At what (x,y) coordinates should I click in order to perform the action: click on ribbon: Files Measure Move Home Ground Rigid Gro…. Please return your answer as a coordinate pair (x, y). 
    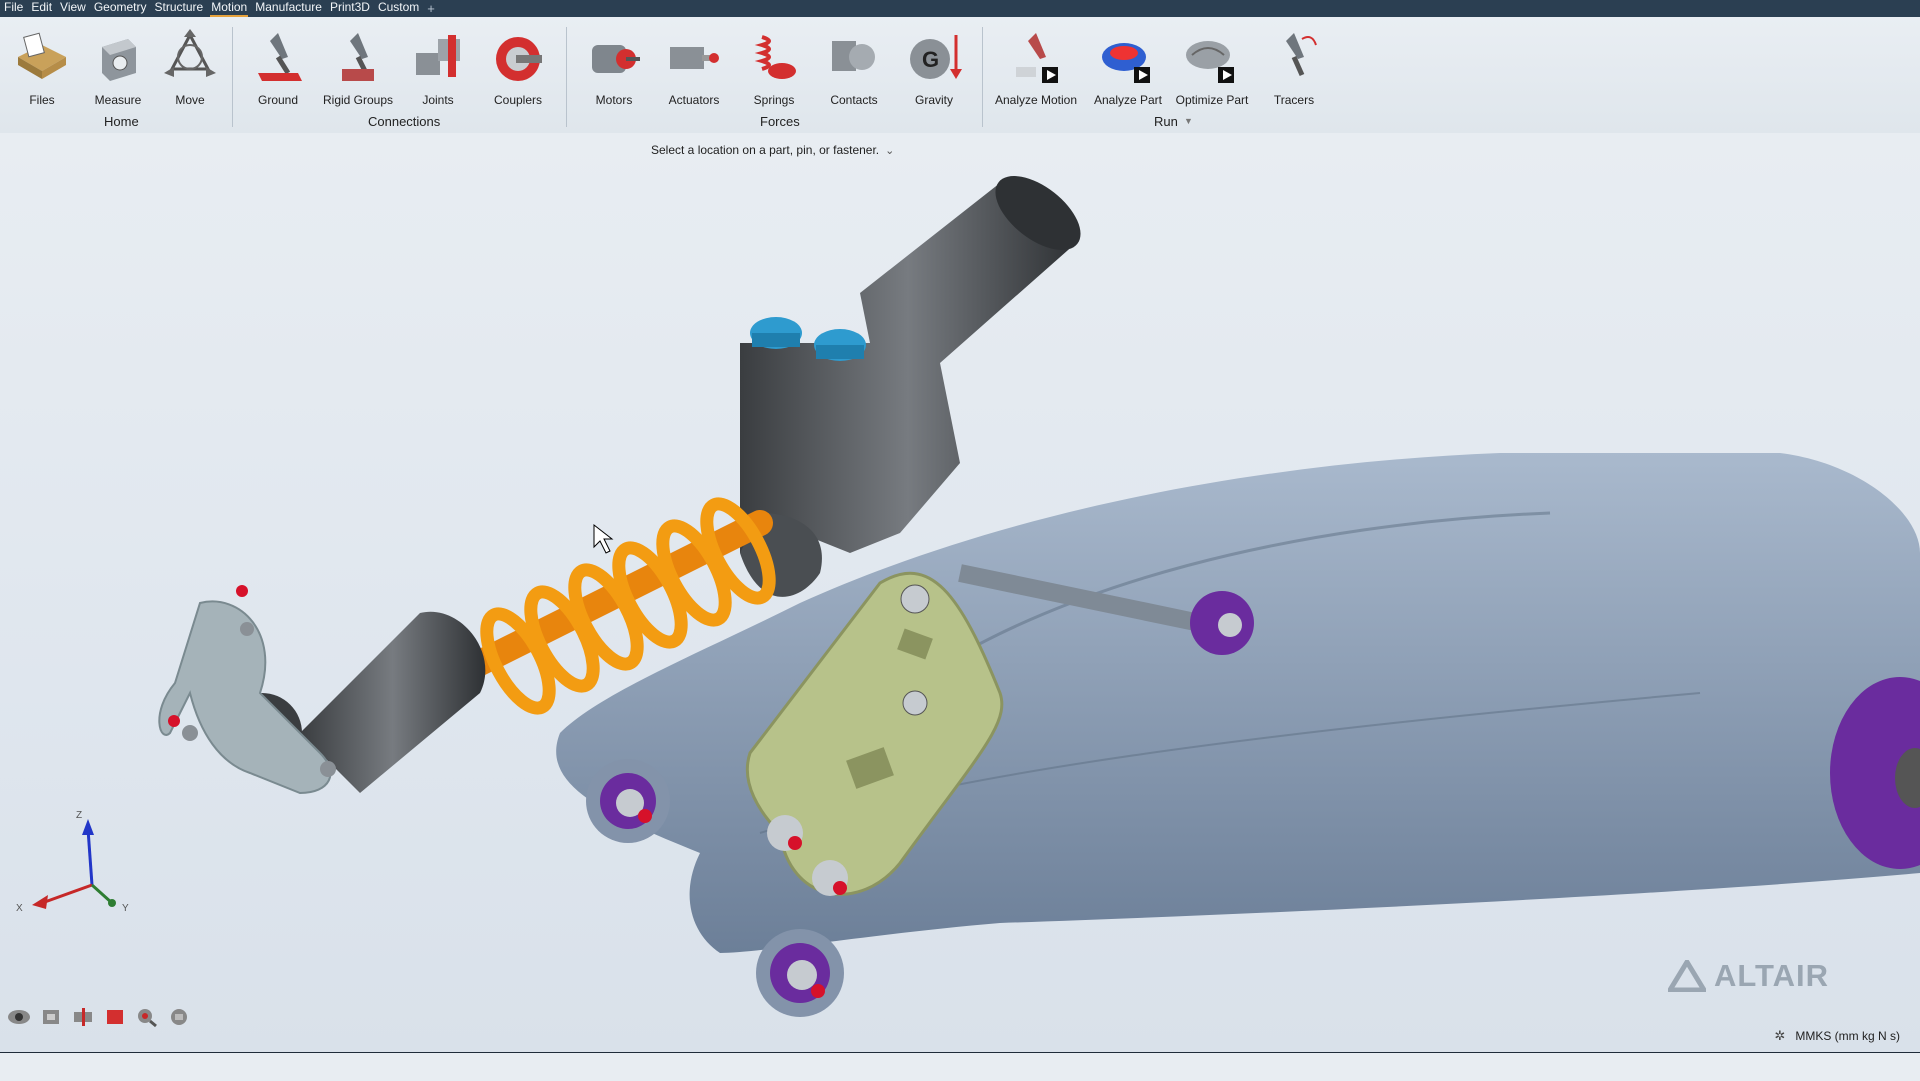
    Looking at the image, I should click on (960, 75).